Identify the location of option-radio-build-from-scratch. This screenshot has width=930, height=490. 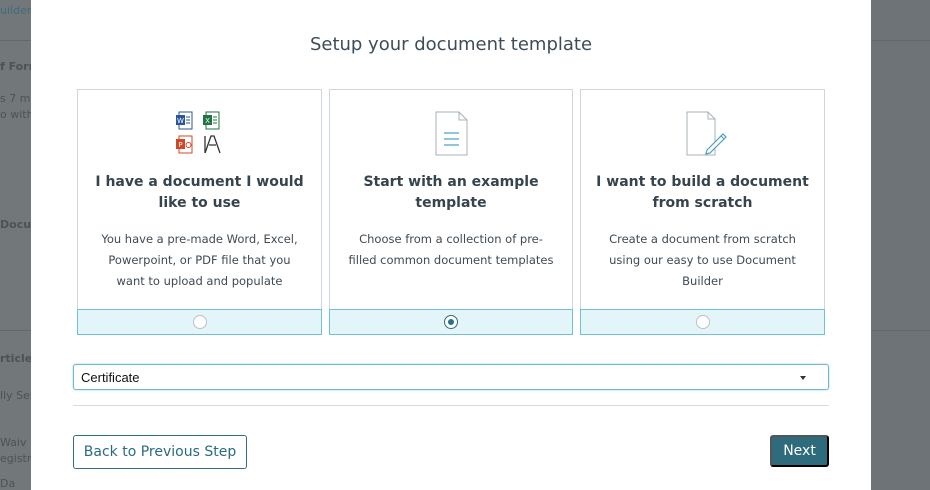
(702, 322).